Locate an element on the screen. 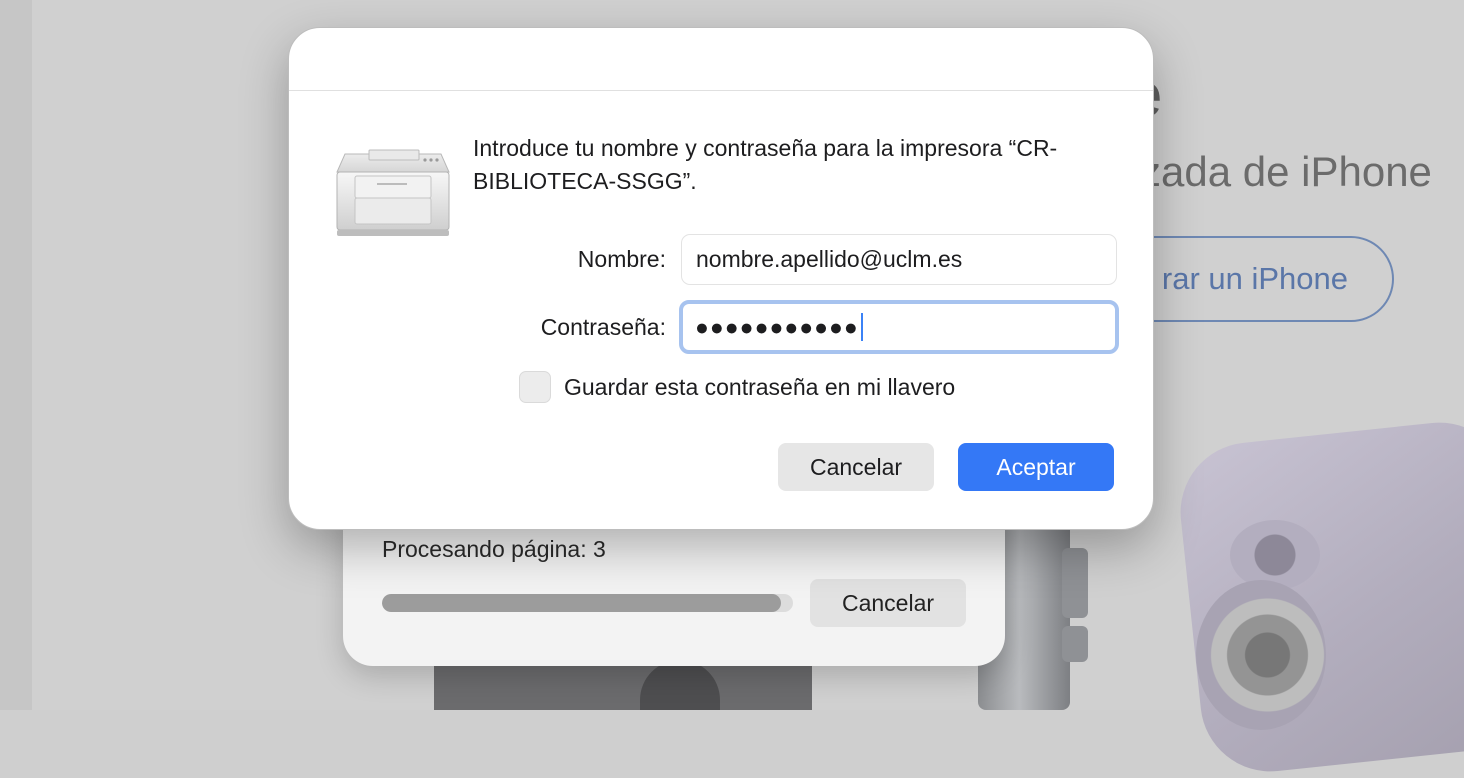  window-edge is located at coordinates (16, 355).